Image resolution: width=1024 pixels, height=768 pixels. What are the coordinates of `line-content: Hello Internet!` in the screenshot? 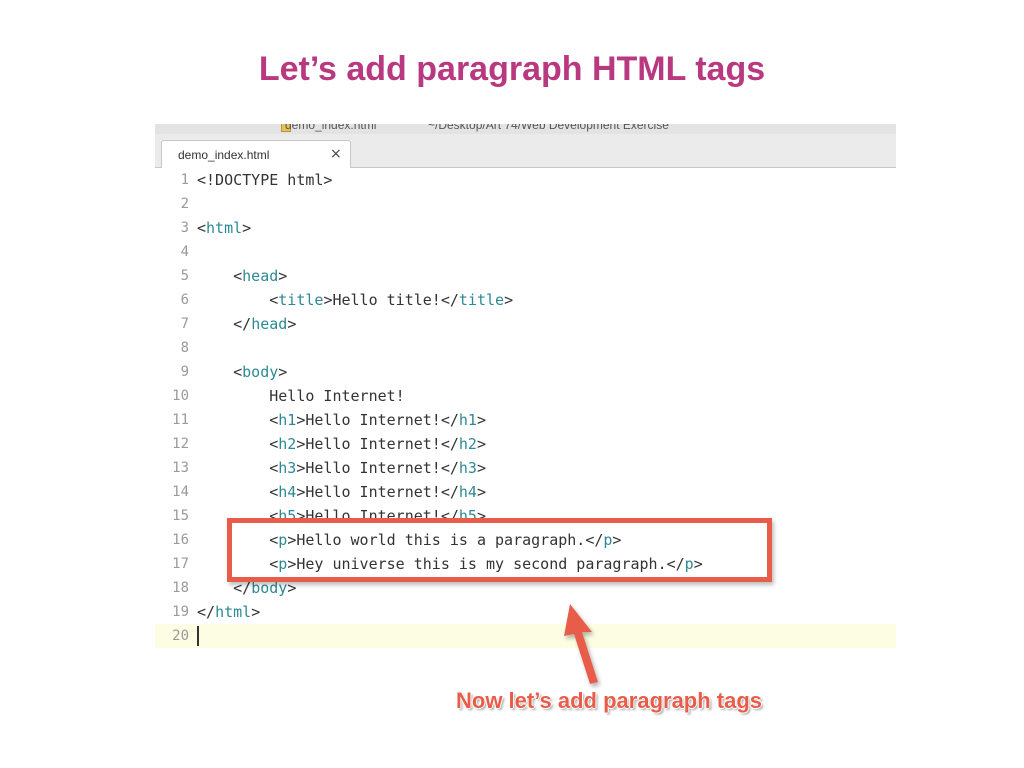 It's located at (301, 396).